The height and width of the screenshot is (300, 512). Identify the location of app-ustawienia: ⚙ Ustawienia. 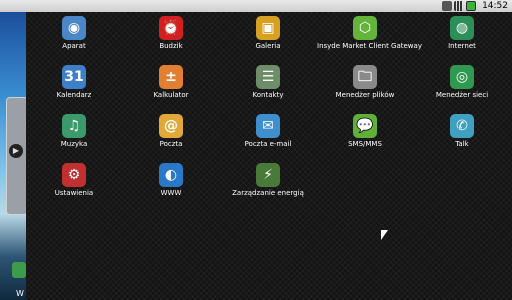
(74, 180).